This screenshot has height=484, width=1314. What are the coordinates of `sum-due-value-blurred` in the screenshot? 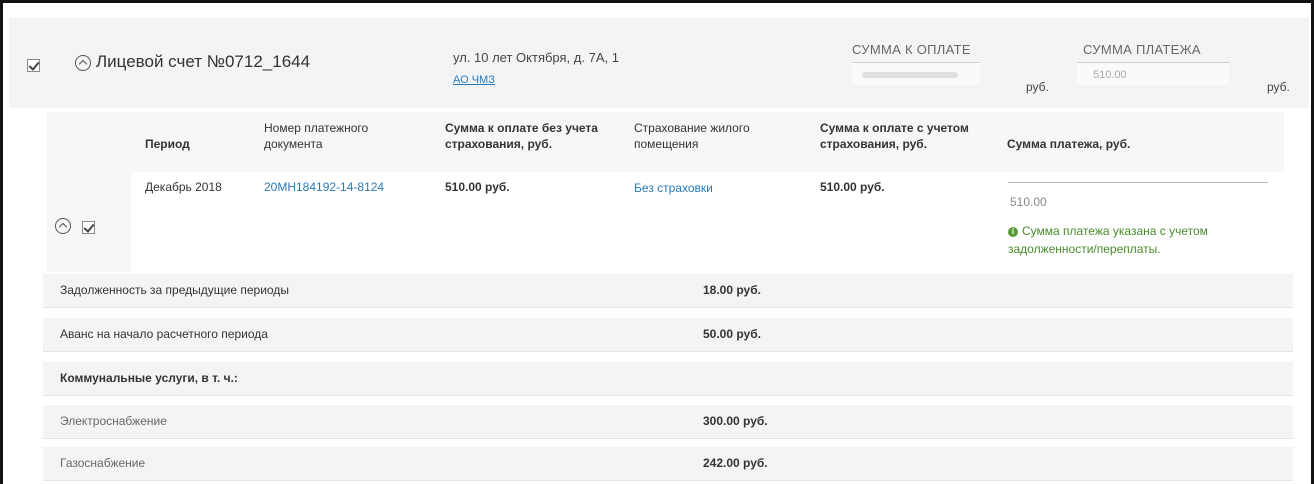 It's located at (910, 75).